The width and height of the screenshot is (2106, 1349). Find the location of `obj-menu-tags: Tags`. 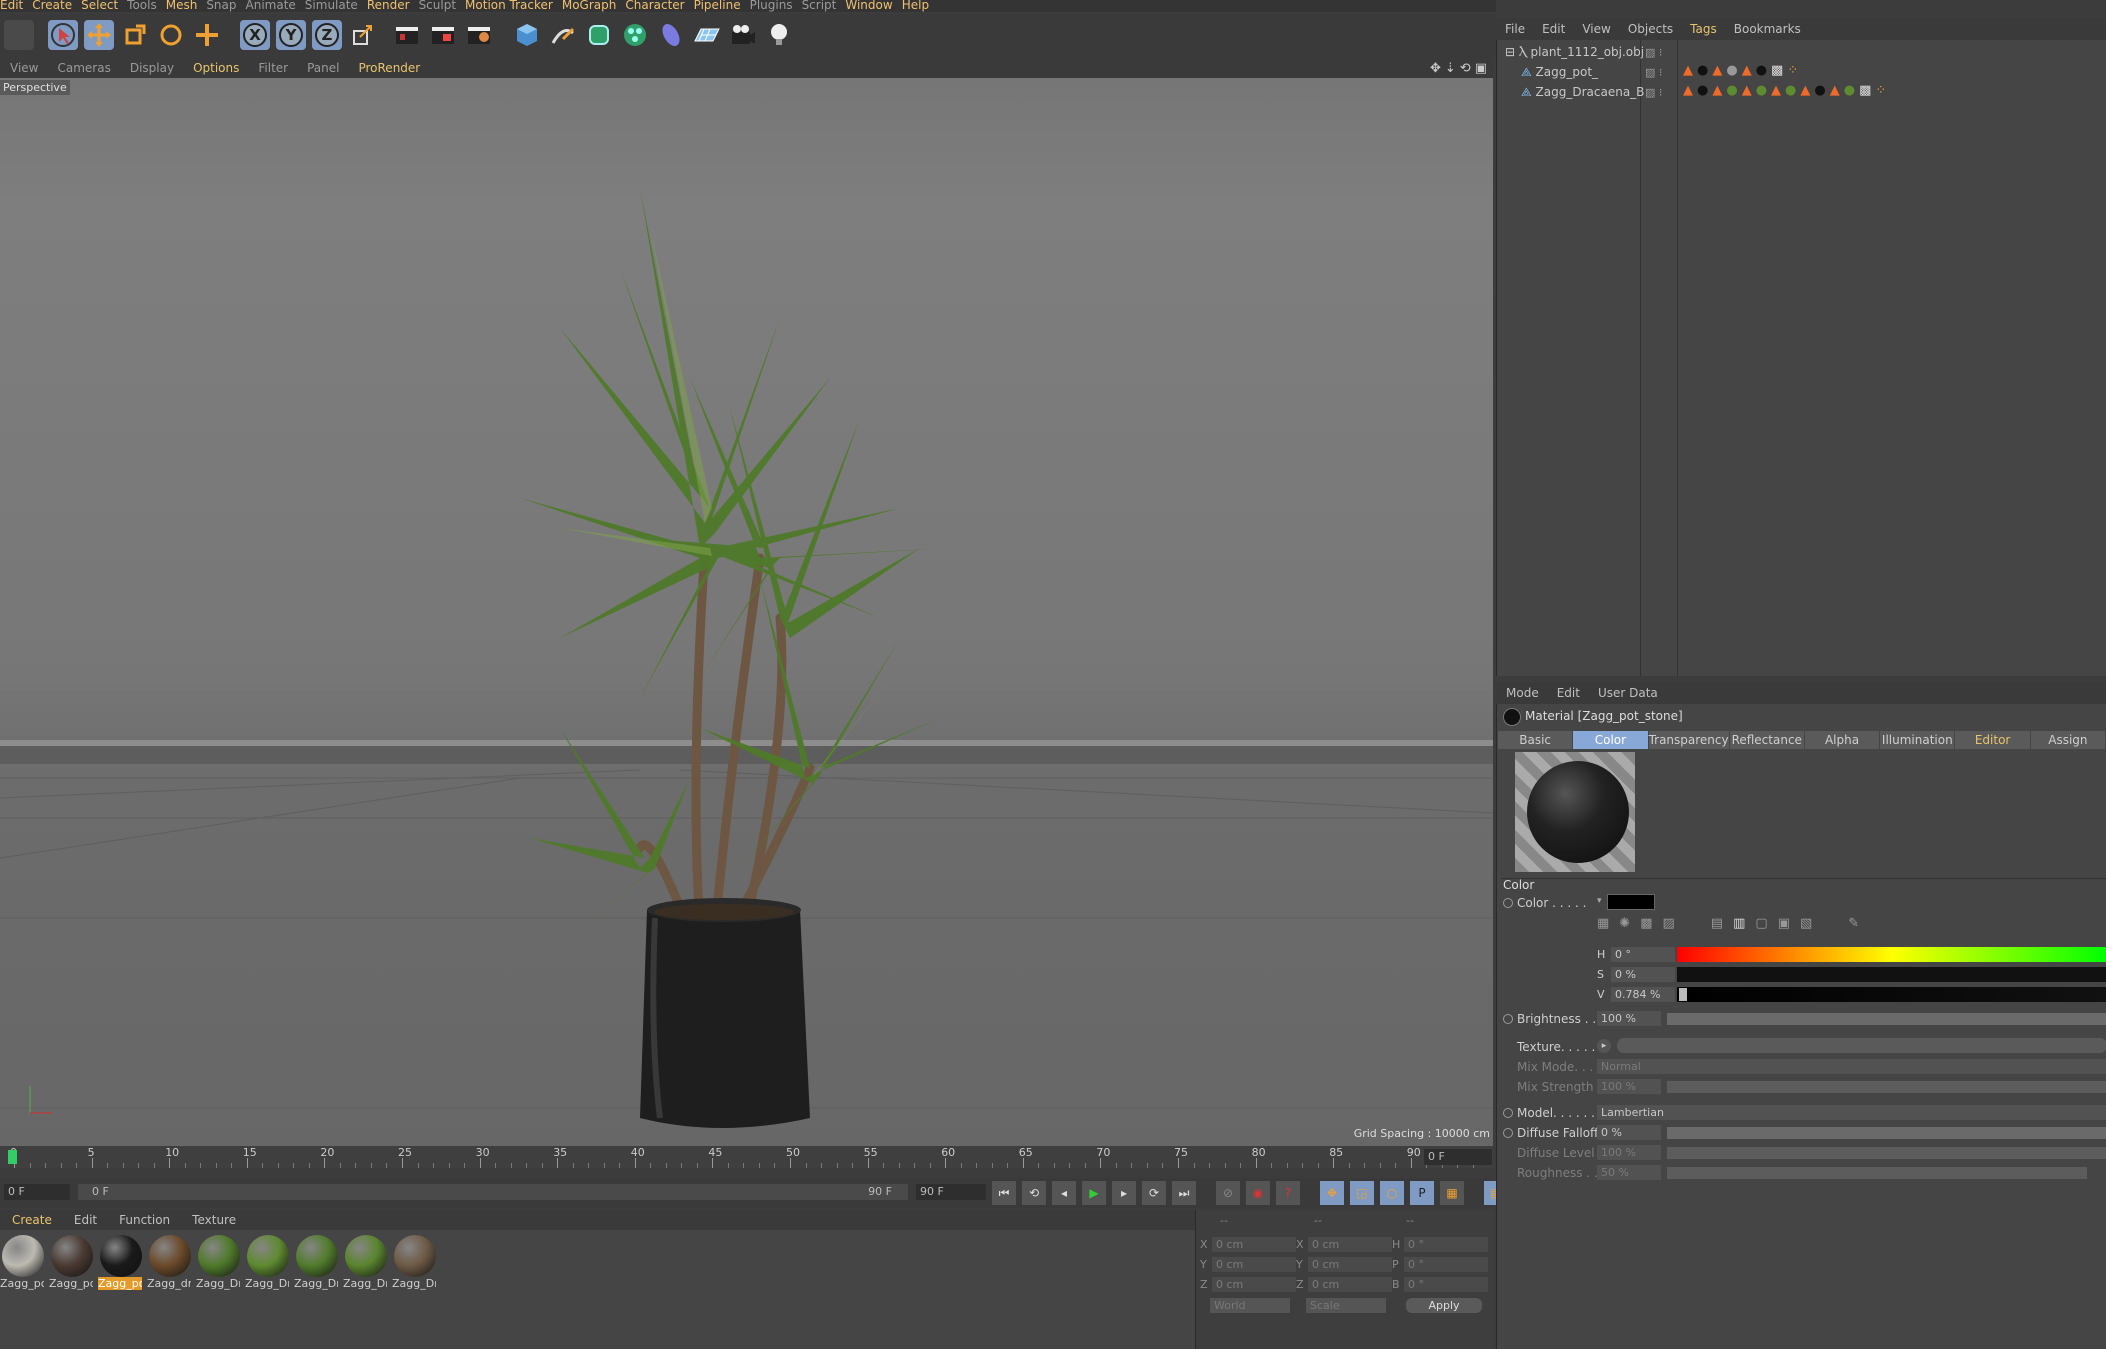

obj-menu-tags: Tags is located at coordinates (1703, 29).